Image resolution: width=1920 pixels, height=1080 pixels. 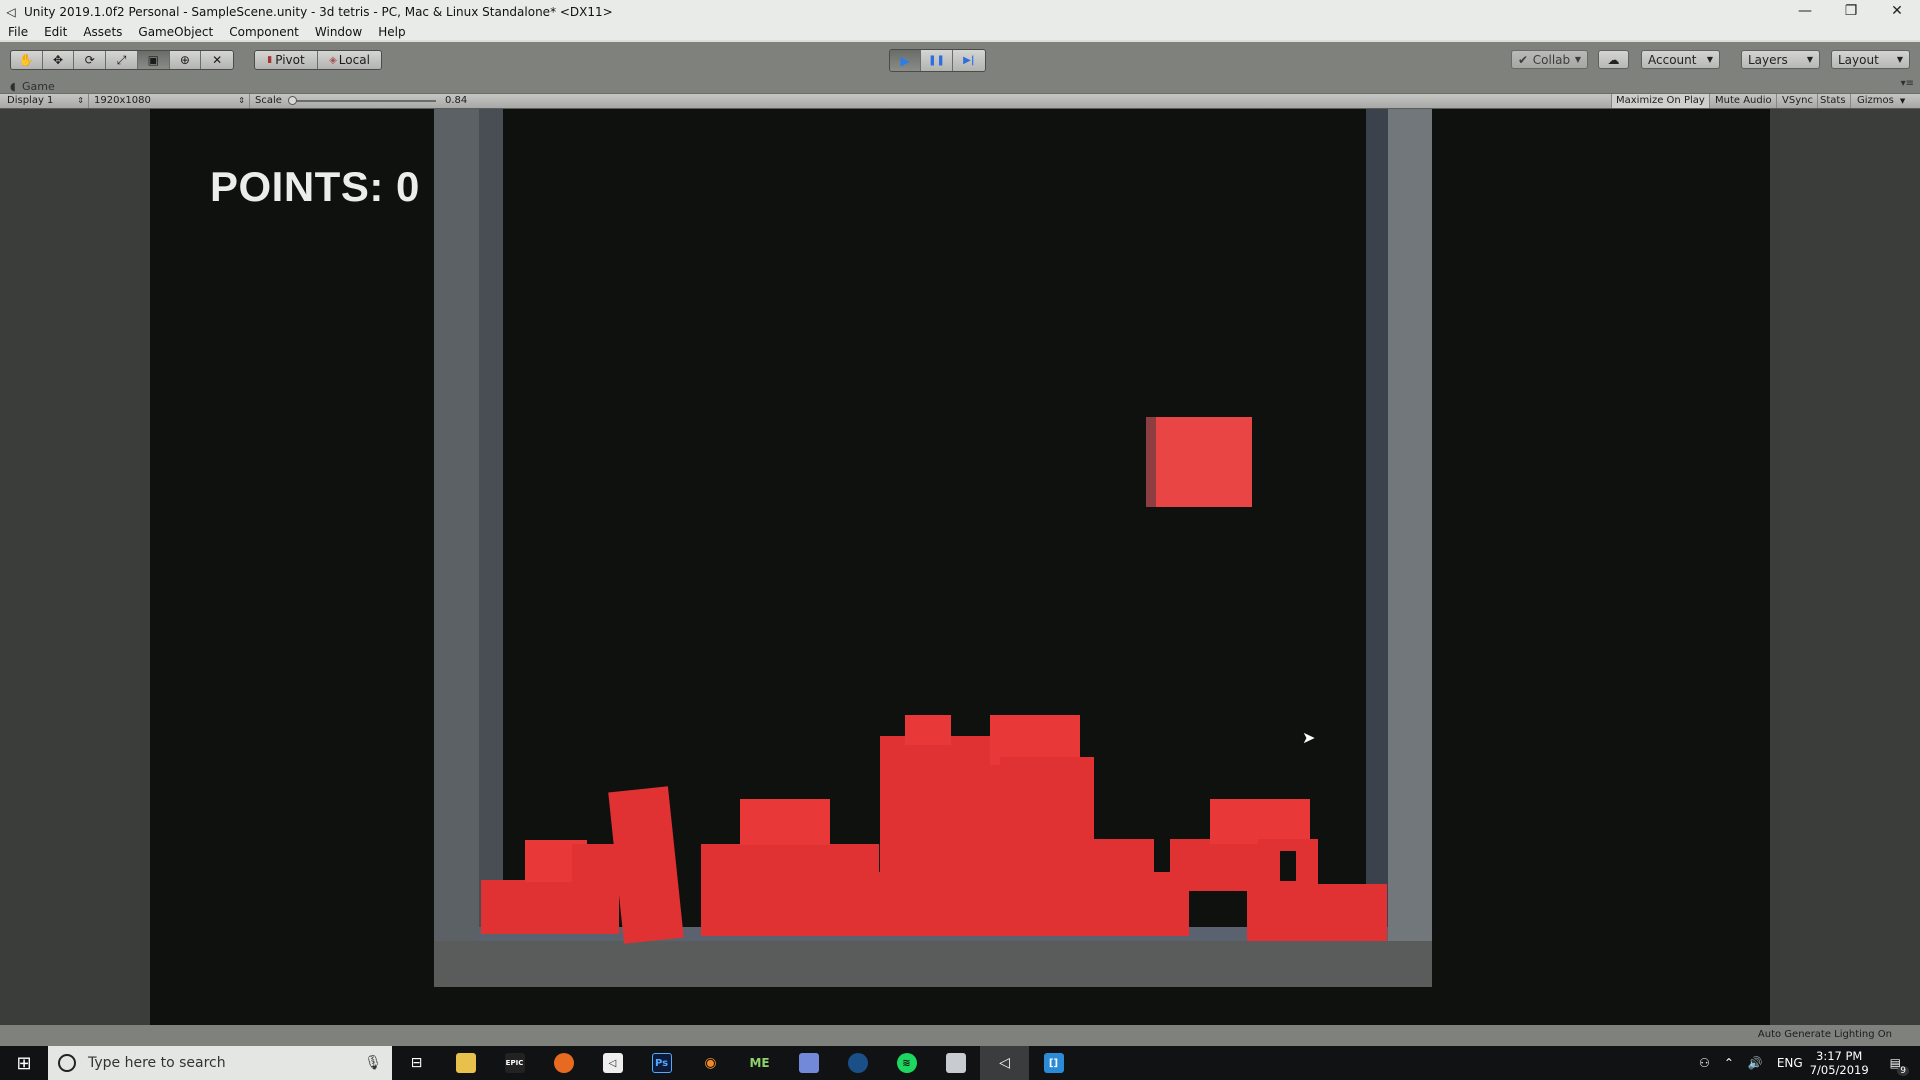 I want to click on hand-tool-button: ✋, so click(x=27, y=60).